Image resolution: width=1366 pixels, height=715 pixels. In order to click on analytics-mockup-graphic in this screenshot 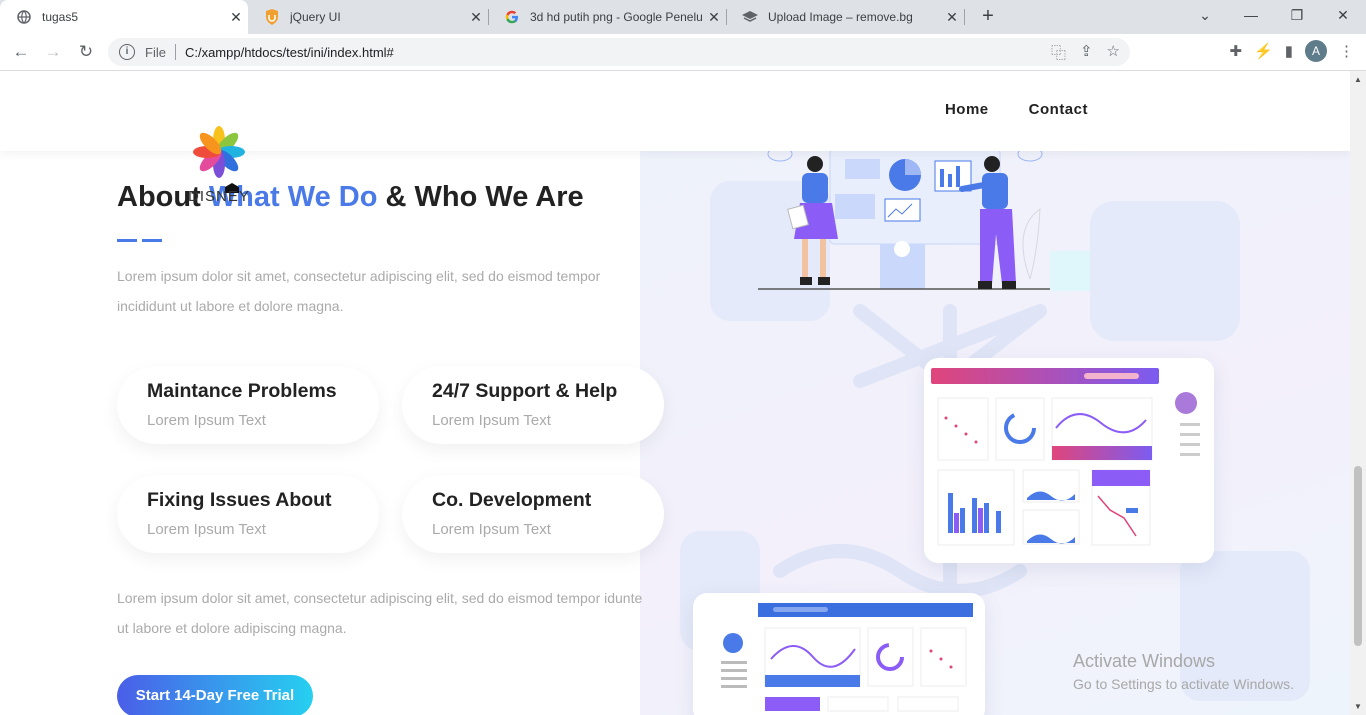, I will do `click(847, 657)`.